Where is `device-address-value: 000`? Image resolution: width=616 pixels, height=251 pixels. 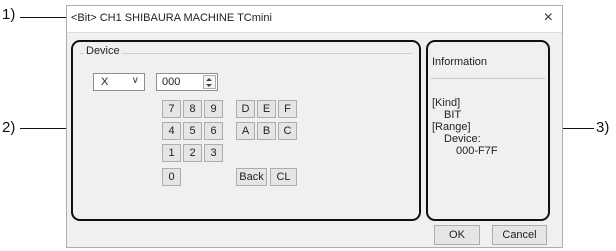
device-address-value: 000 is located at coordinates (171, 82).